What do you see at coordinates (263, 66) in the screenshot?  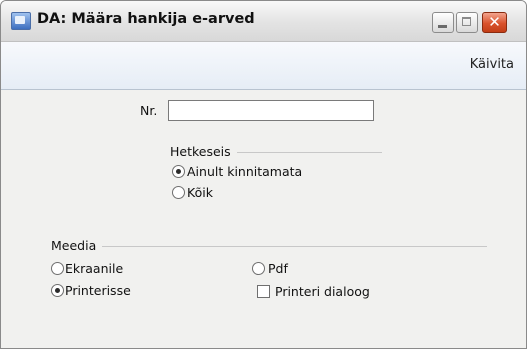 I see `toolbar: Käivita` at bounding box center [263, 66].